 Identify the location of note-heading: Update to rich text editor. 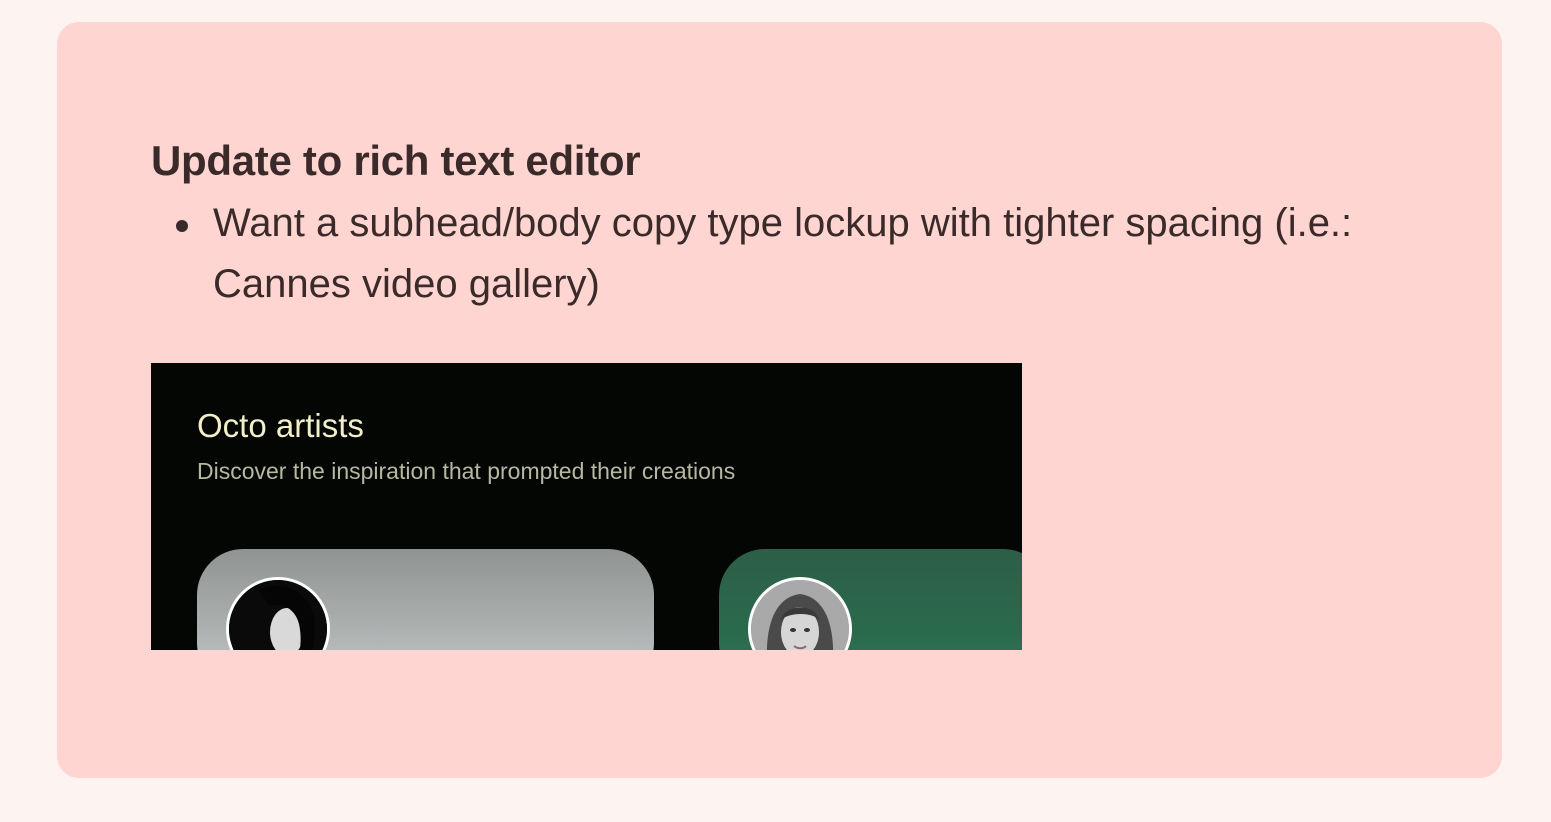
(396, 160).